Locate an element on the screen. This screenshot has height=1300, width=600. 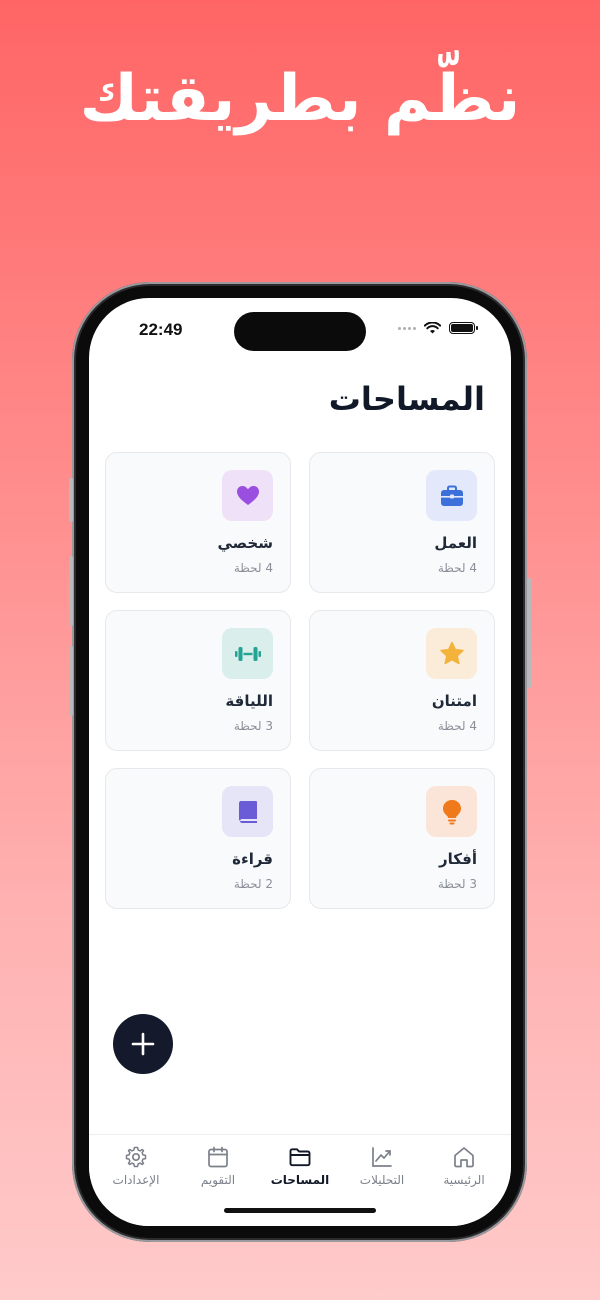
folder-icon is located at coordinates (300, 1157).